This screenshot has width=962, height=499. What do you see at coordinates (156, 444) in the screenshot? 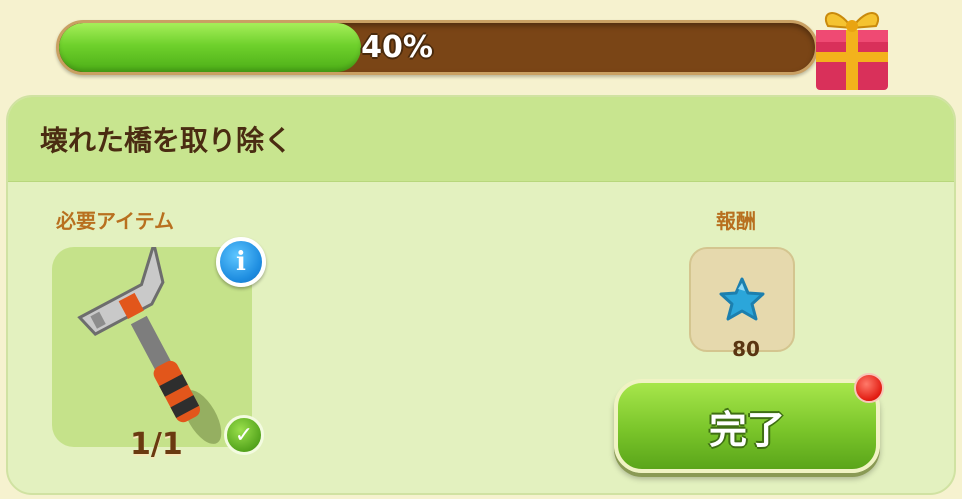
I see `item-count: 1/1` at bounding box center [156, 444].